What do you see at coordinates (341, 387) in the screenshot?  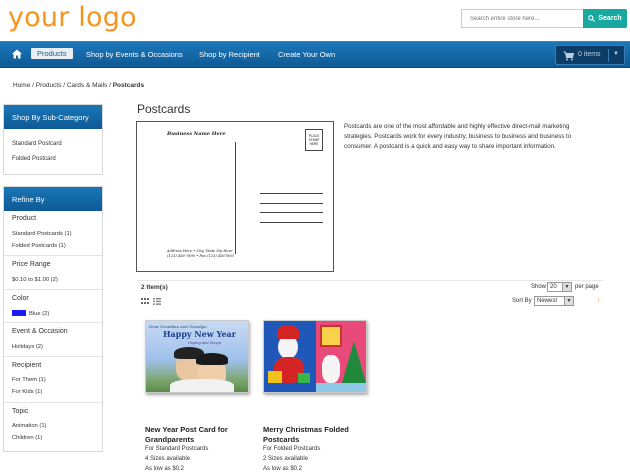 I see `floor` at bounding box center [341, 387].